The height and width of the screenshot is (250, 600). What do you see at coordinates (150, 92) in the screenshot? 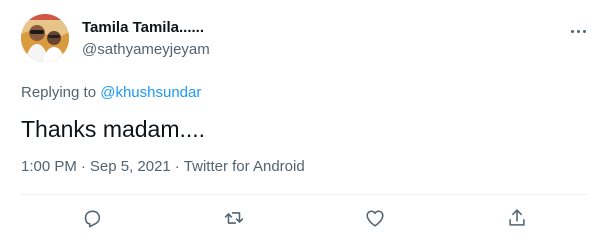
I see `reply-mention-link: @khushsundar` at bounding box center [150, 92].